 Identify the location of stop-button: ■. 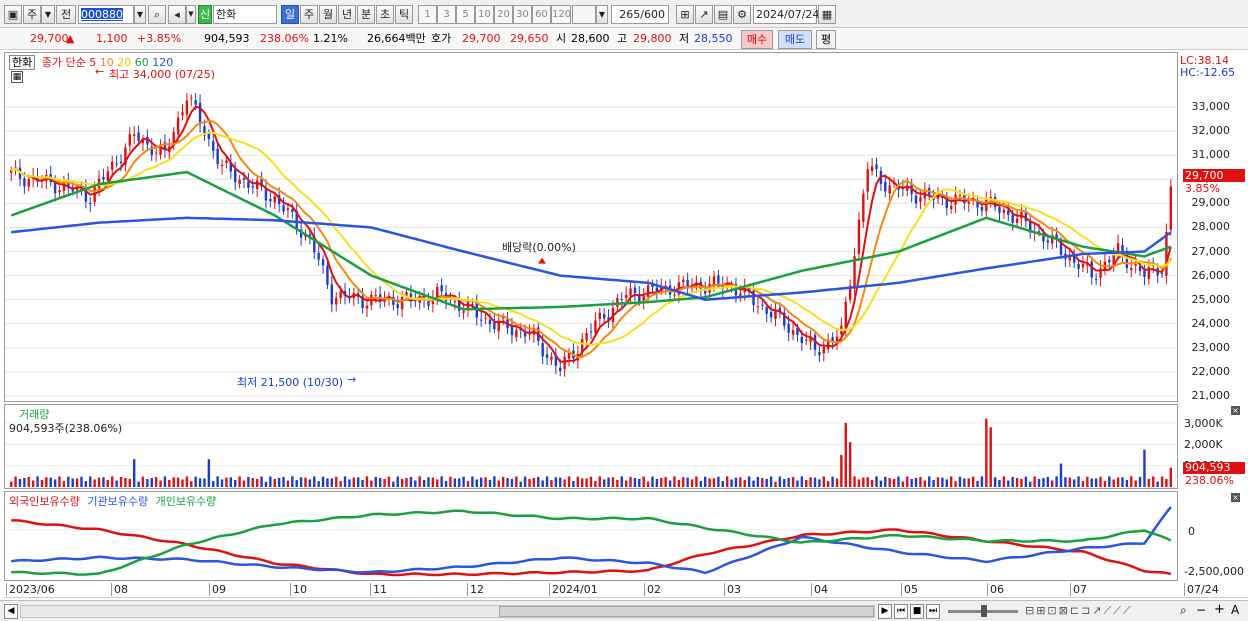
(917, 611).